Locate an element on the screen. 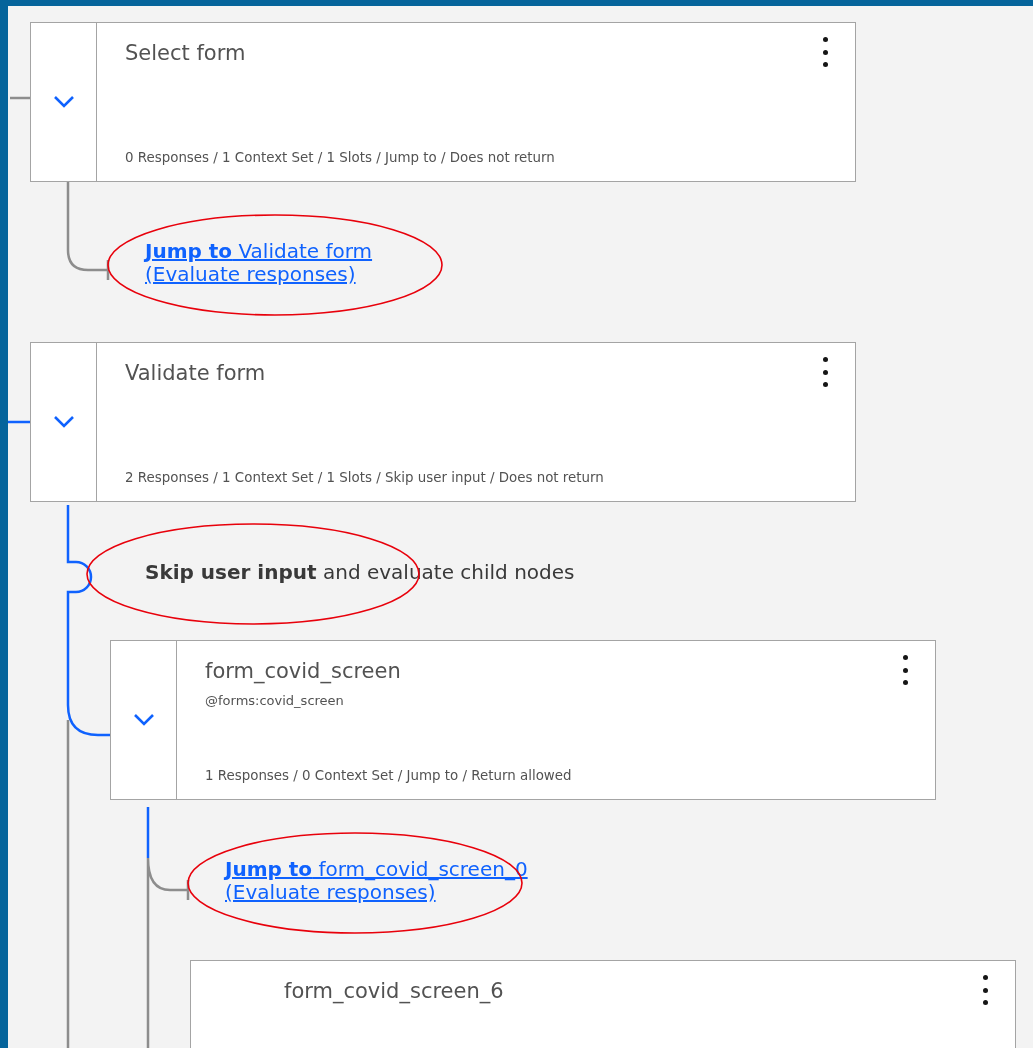  dialog-node-card: form_covid_screen_6 is located at coordinates (603, 1004).